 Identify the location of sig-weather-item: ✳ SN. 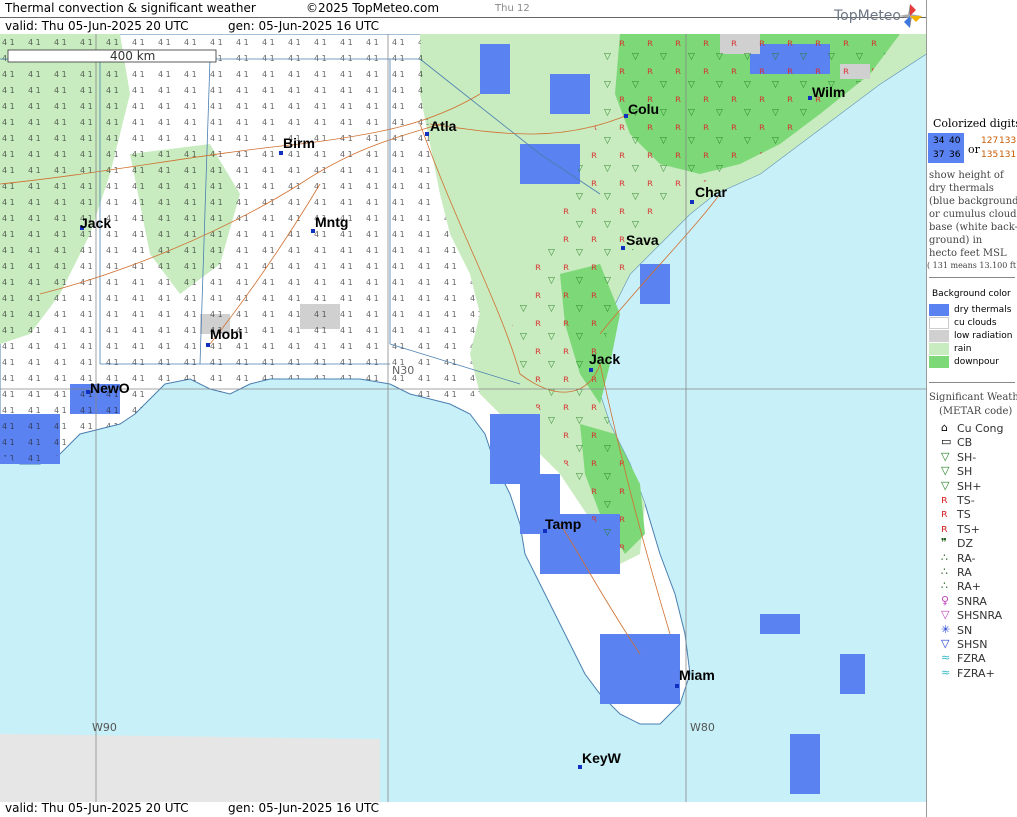
(972, 630).